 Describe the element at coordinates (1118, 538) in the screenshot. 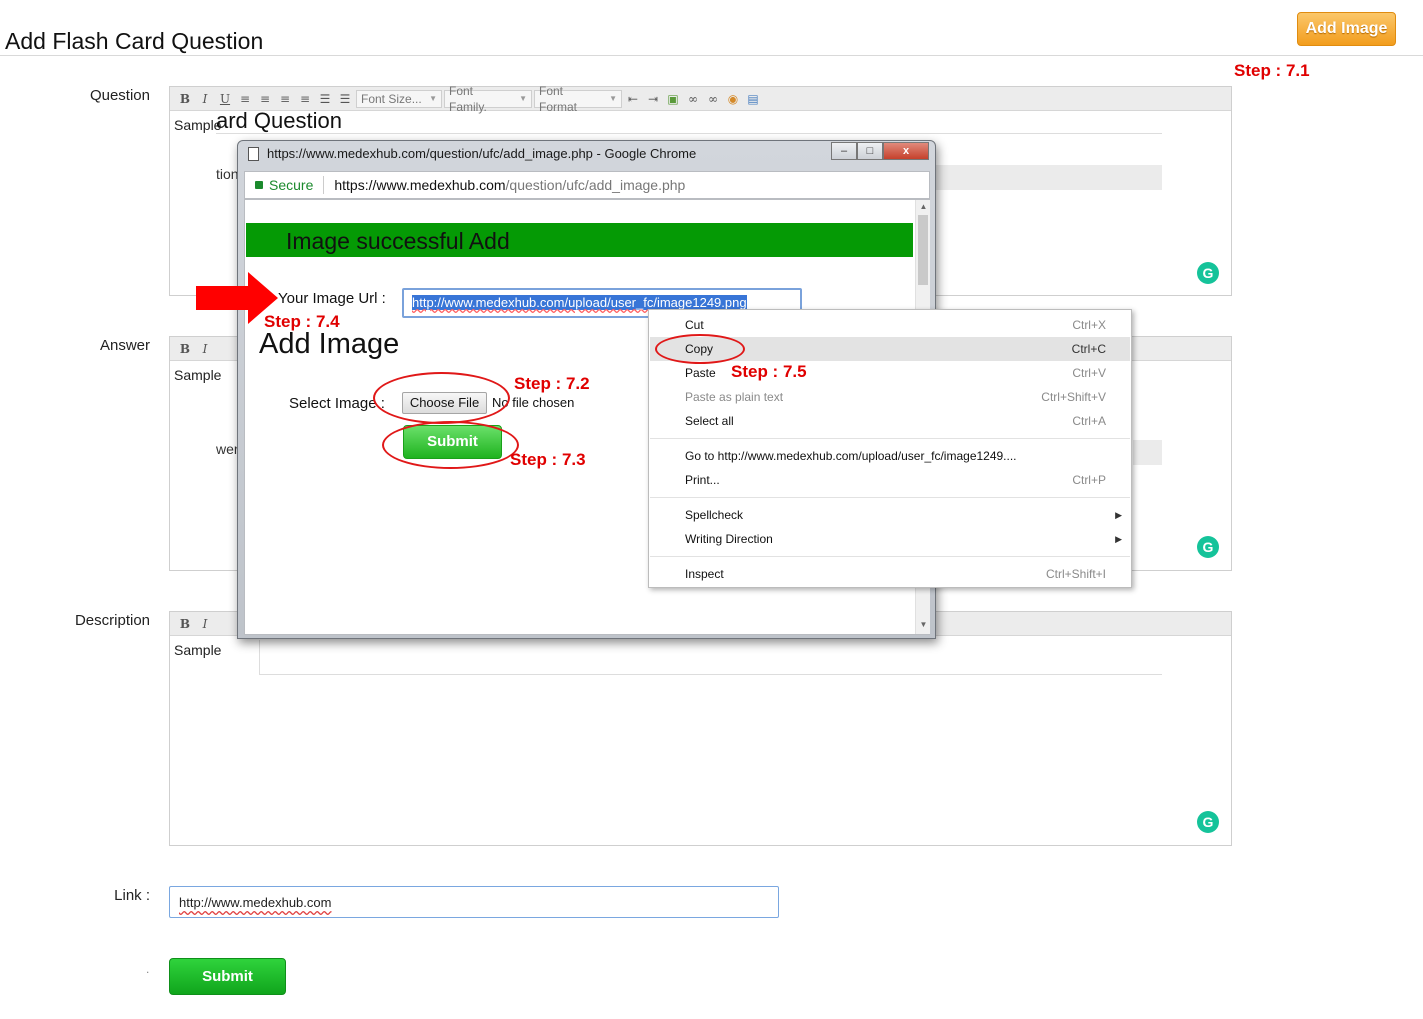

I see `submenu-arrow-icon: ▶` at that location.